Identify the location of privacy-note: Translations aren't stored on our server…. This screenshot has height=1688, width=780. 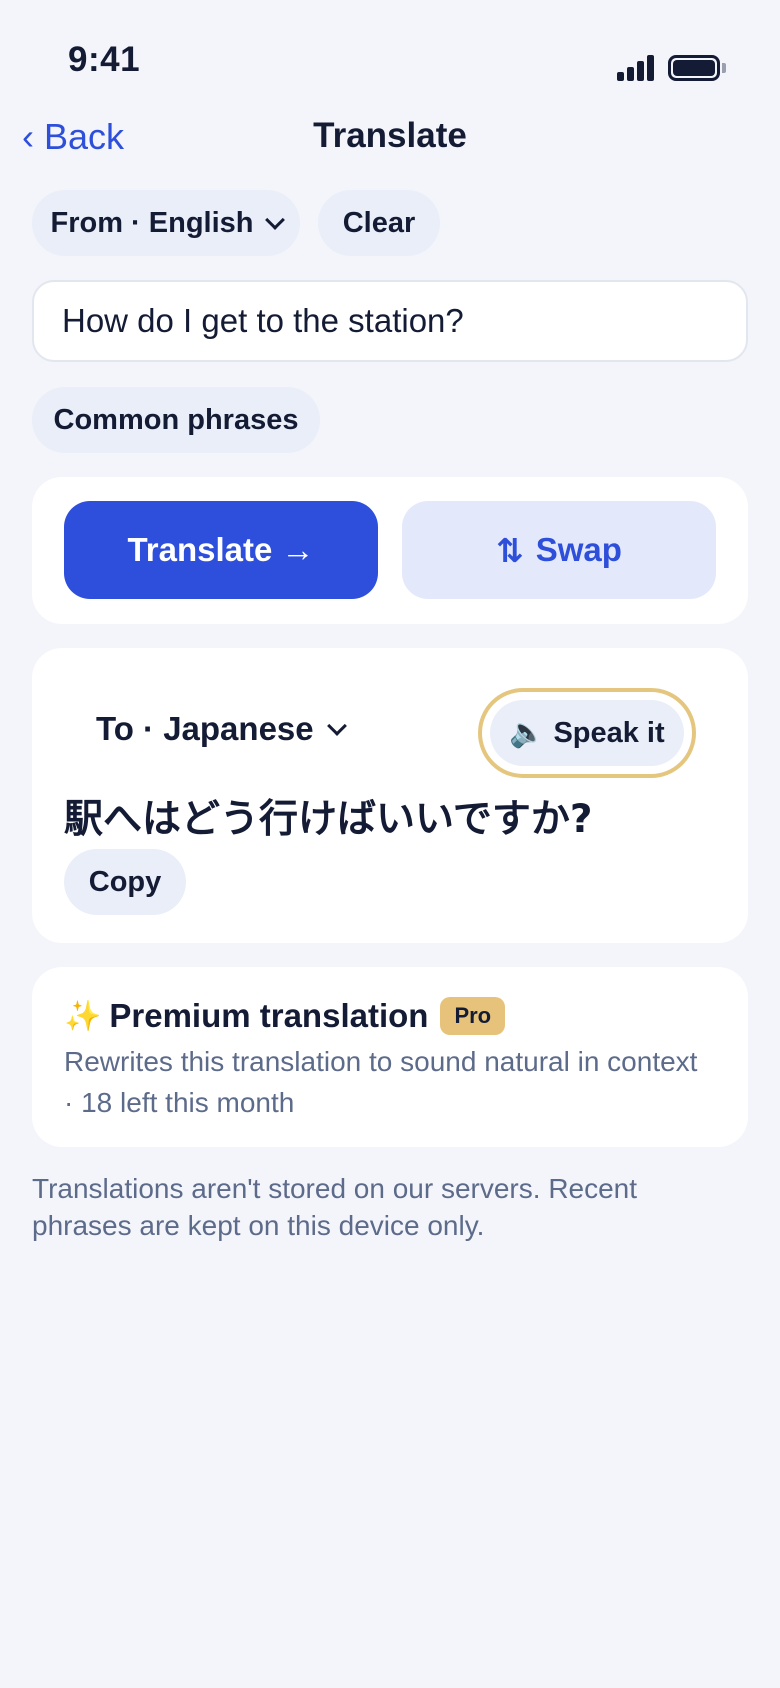
(335, 1207).